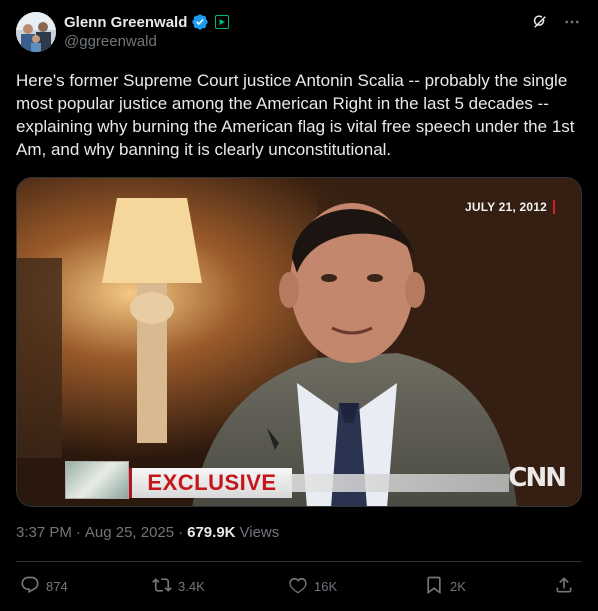 Image resolution: width=598 pixels, height=611 pixels. I want to click on more-icon, so click(572, 22).